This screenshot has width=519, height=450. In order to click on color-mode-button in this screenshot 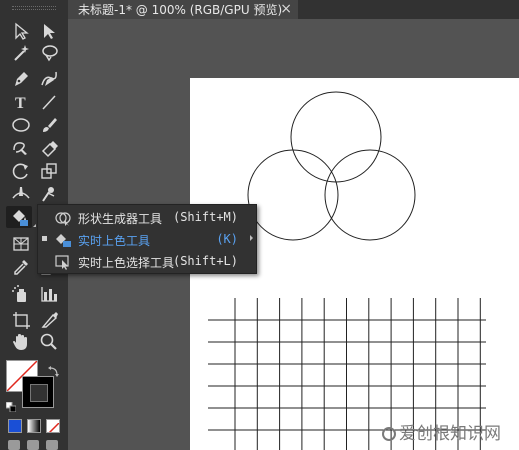, I will do `click(15, 426)`.